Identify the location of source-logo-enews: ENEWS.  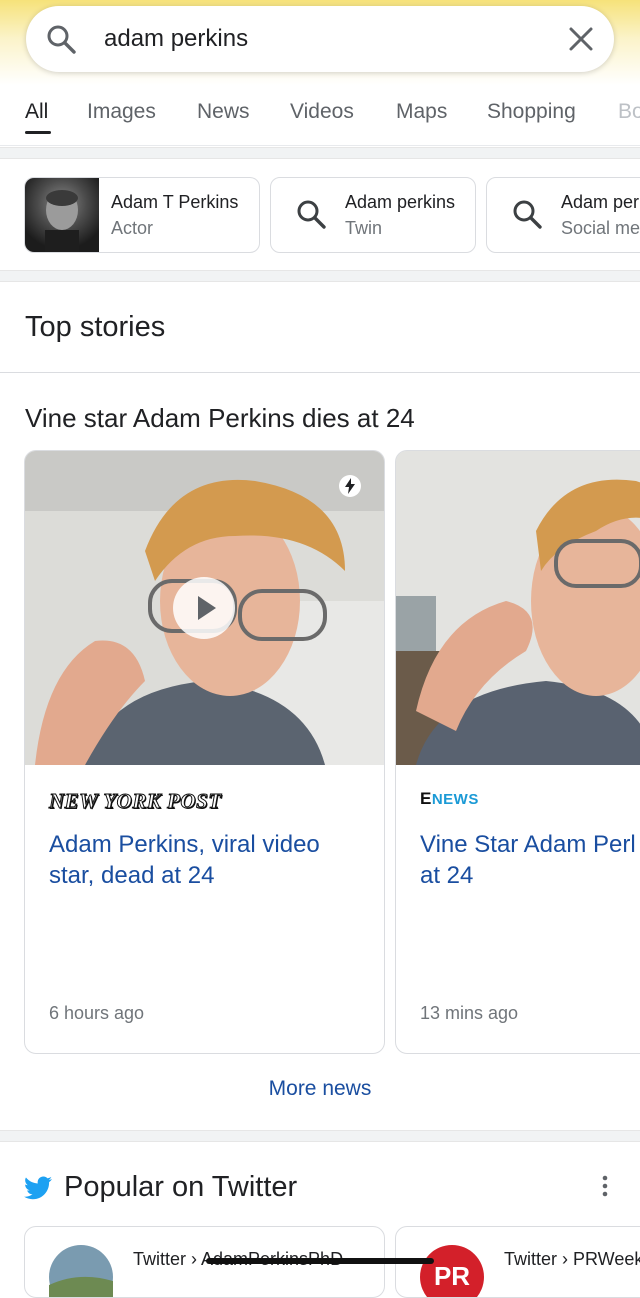
(449, 799).